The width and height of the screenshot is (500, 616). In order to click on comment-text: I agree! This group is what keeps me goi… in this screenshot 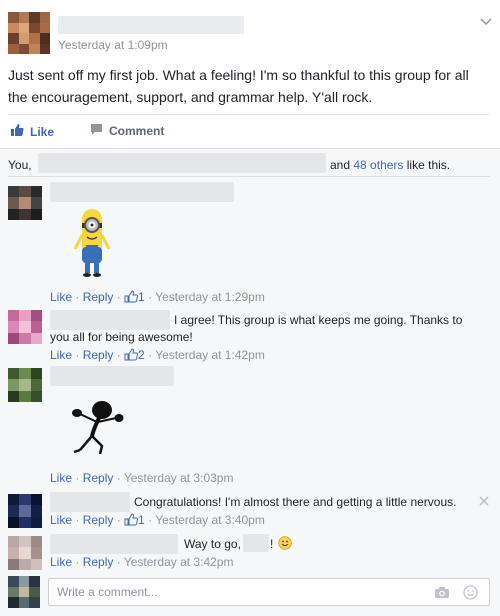, I will do `click(318, 320)`.